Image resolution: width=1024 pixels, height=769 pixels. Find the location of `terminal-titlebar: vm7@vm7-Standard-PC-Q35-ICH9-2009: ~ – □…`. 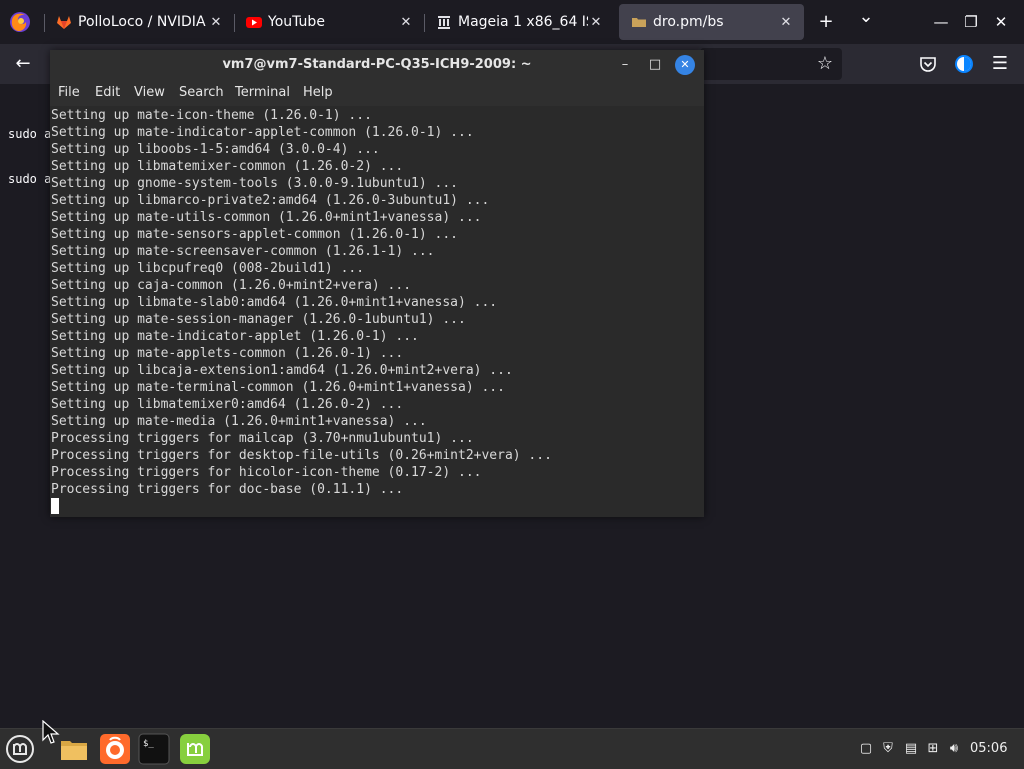

terminal-titlebar: vm7@vm7-Standard-PC-Q35-ICH9-2009: ~ – □… is located at coordinates (377, 65).